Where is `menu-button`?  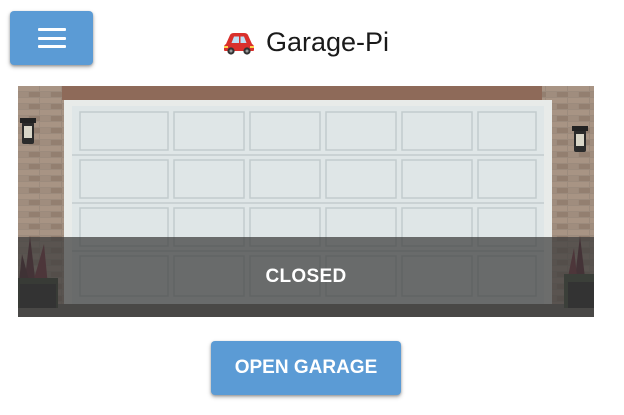
menu-button is located at coordinates (51, 38).